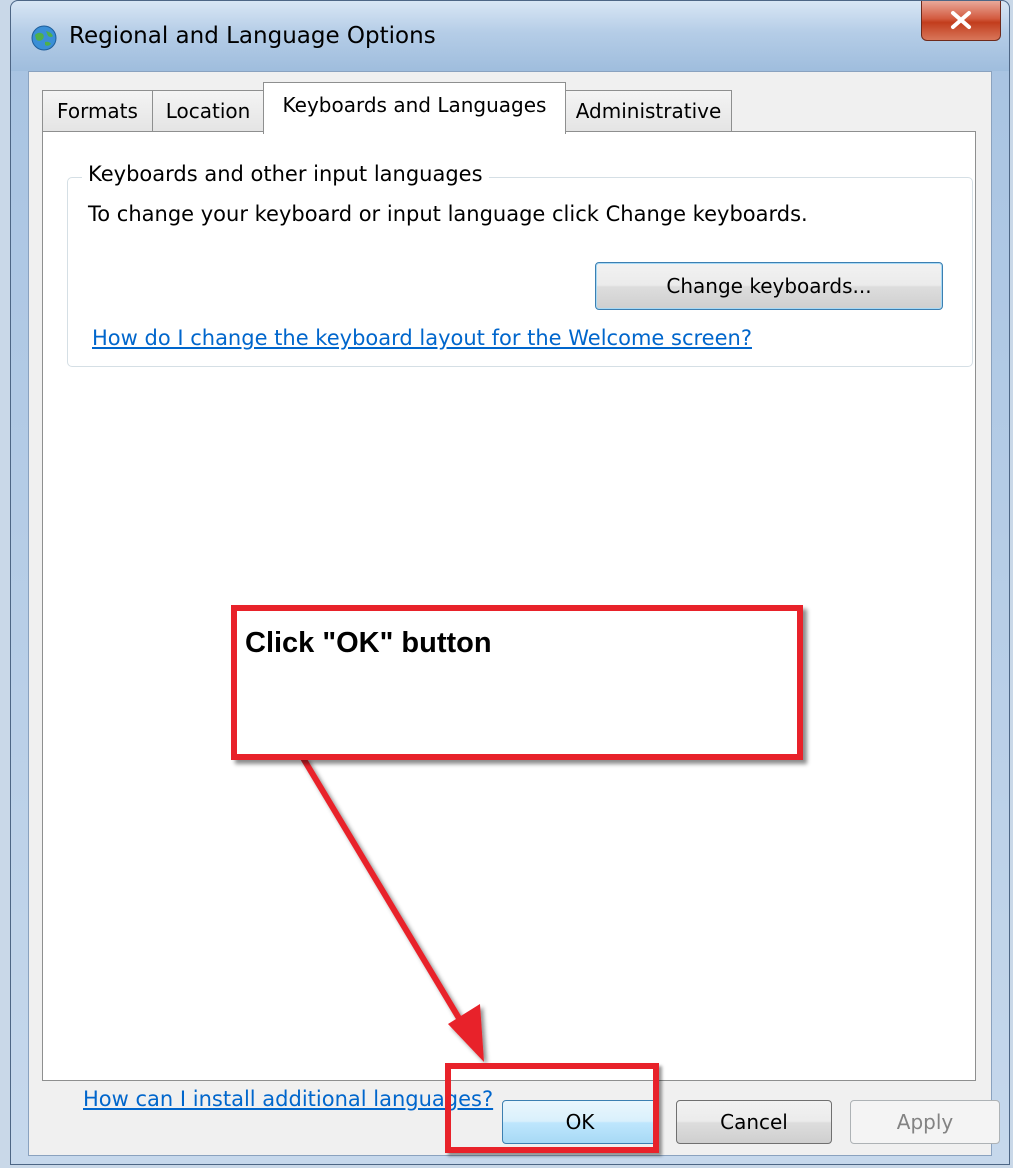  What do you see at coordinates (97, 111) in the screenshot?
I see `tab-formats: Formats` at bounding box center [97, 111].